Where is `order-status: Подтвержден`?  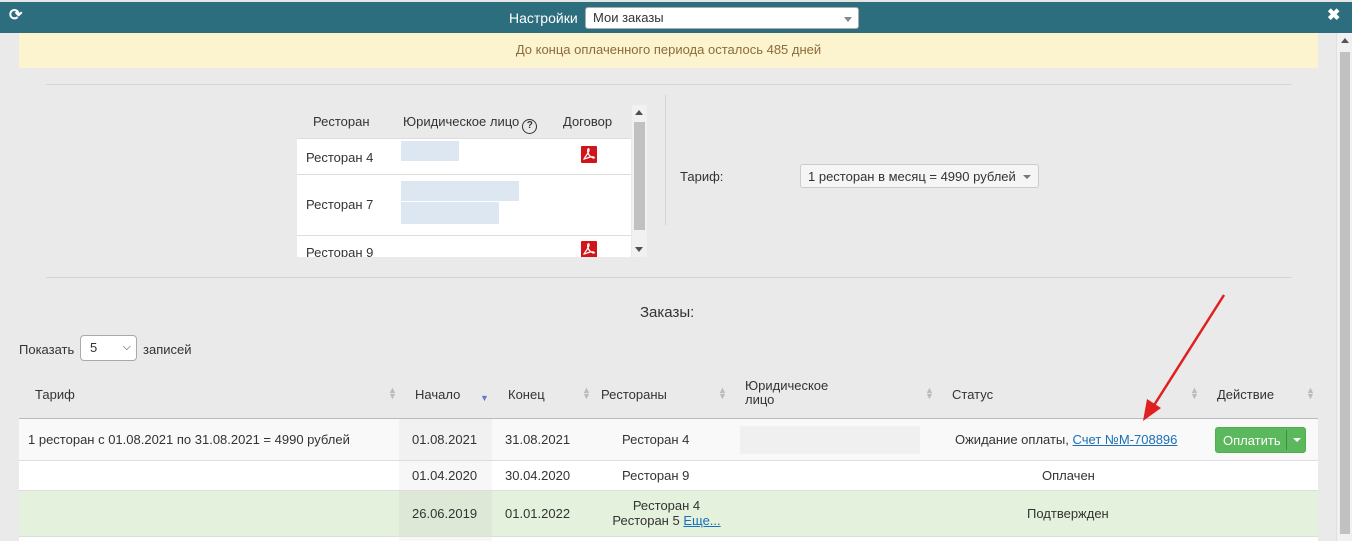 order-status: Подтвержден is located at coordinates (1068, 513).